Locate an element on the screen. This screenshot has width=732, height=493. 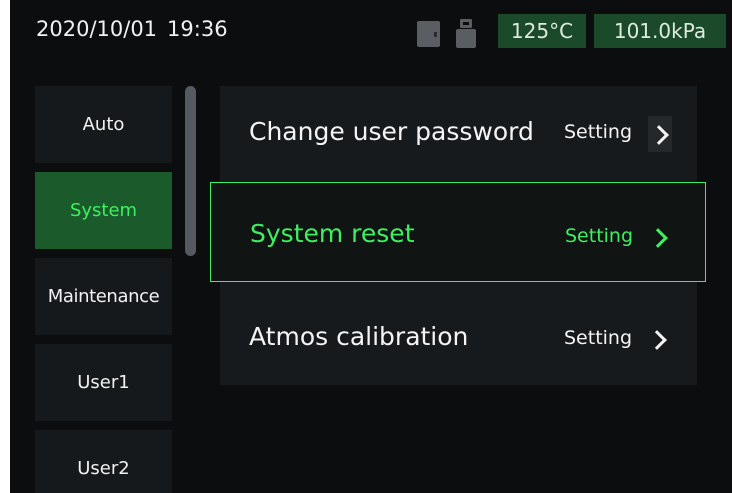
menu-row-label: System reset is located at coordinates (332, 233).